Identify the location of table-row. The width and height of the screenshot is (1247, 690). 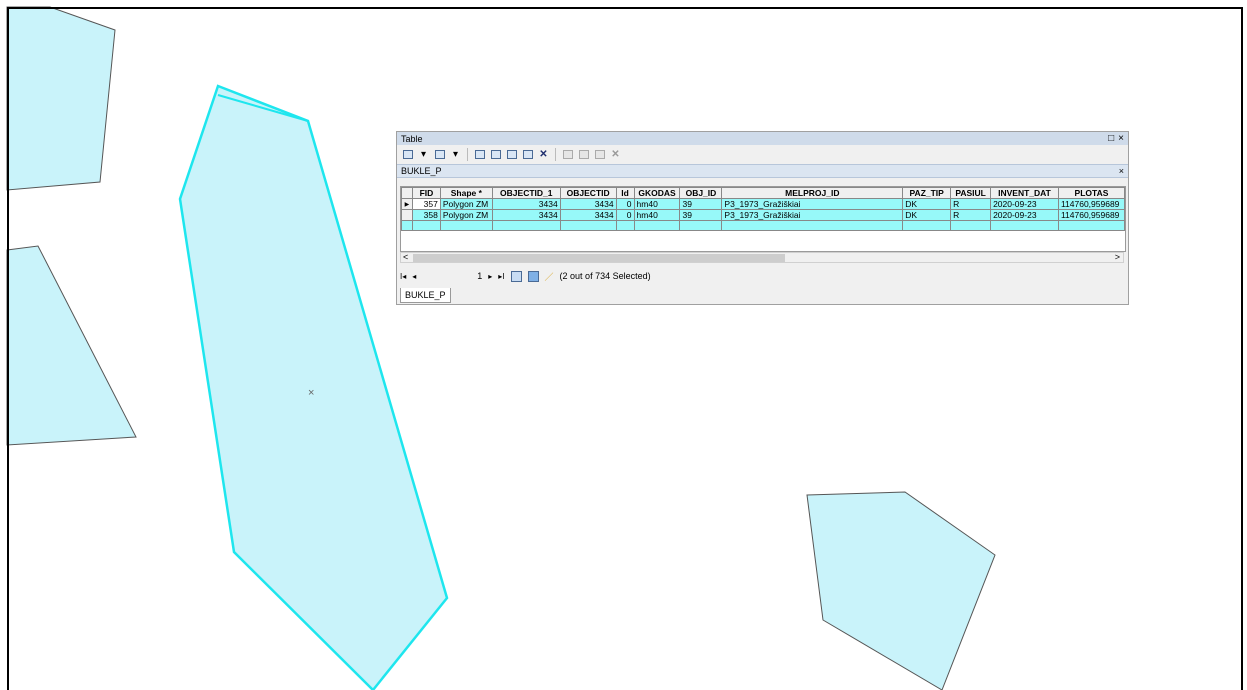
(763, 225).